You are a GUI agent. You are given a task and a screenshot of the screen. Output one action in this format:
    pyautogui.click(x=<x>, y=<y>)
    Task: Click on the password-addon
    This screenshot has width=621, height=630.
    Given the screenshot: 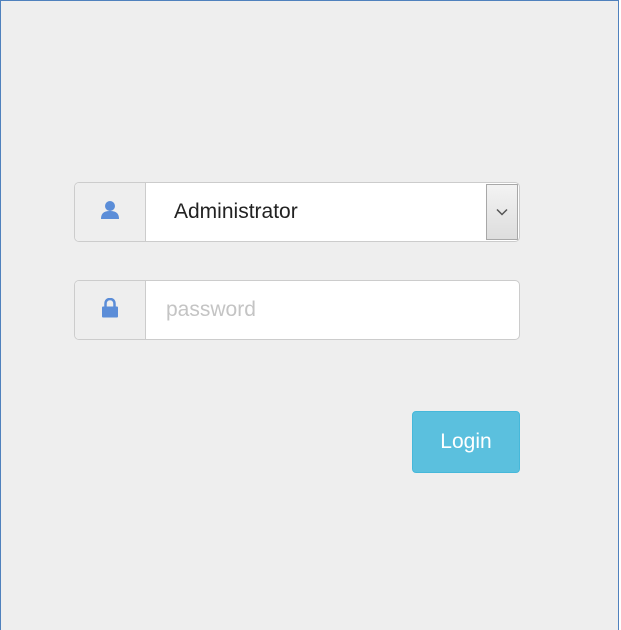 What is the action you would take?
    pyautogui.click(x=110, y=310)
    